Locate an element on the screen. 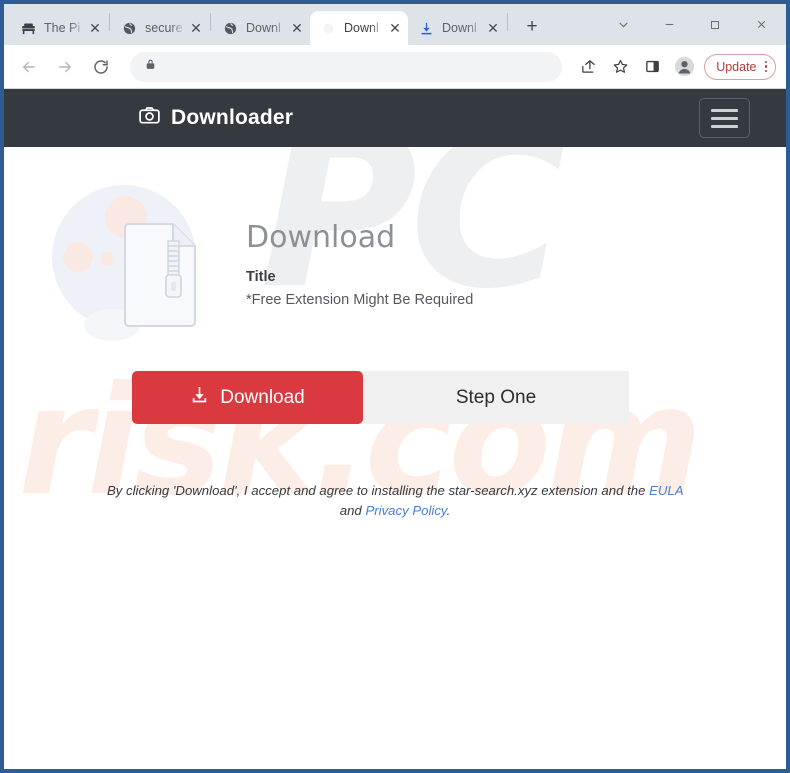 The height and width of the screenshot is (773, 790). close-button is located at coordinates (761, 25).